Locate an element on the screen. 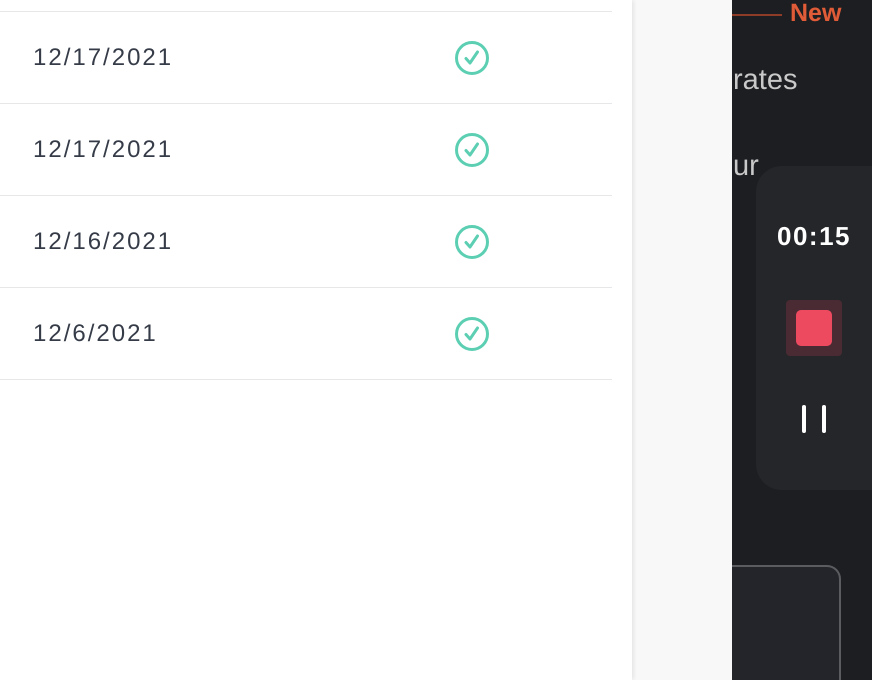 The height and width of the screenshot is (680, 872). stop-icon is located at coordinates (814, 328).